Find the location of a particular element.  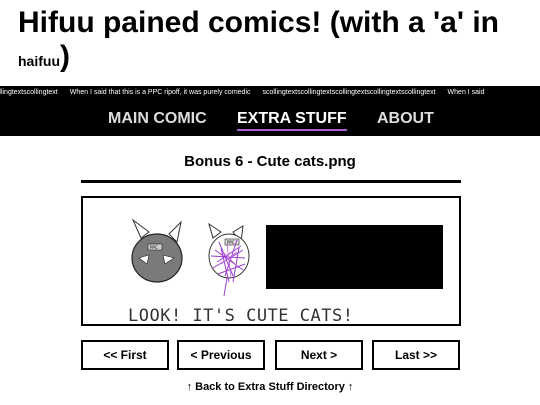

gray-cat-drawing: PPC is located at coordinates (157, 250).